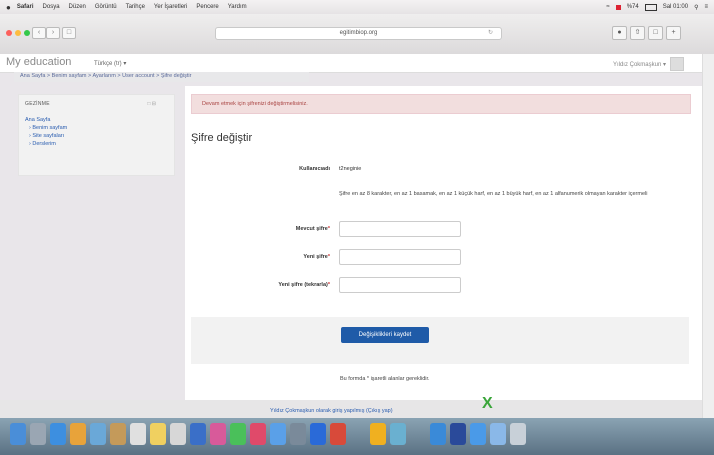 This screenshot has width=714, height=455. What do you see at coordinates (385, 379) in the screenshot?
I see `required-fields-note: Bu formda * işaretli alanlar gereklidir.` at bounding box center [385, 379].